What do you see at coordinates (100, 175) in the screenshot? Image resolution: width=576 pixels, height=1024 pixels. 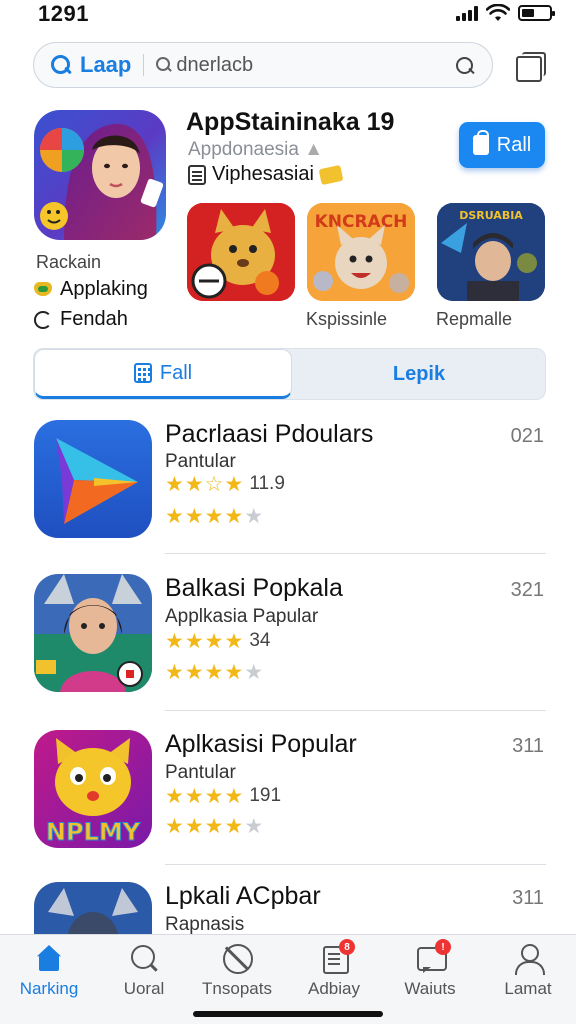 I see `featured-app-icon` at bounding box center [100, 175].